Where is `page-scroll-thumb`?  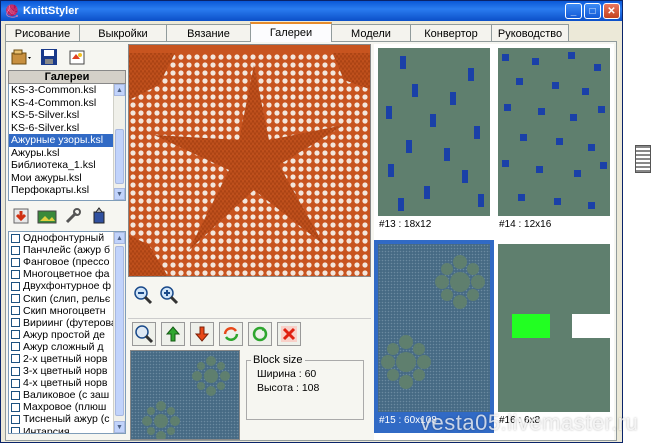
page-scroll-thumb is located at coordinates (643, 159).